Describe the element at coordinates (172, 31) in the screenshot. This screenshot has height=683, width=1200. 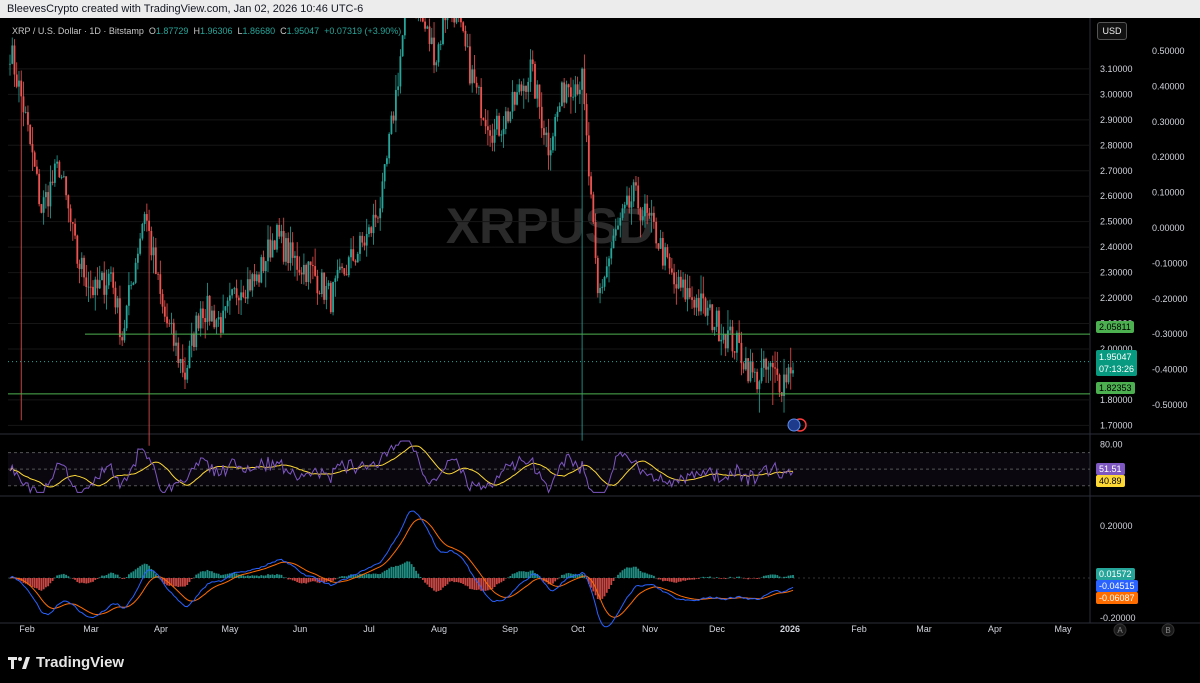
I see `open-value: 1.87729` at that location.